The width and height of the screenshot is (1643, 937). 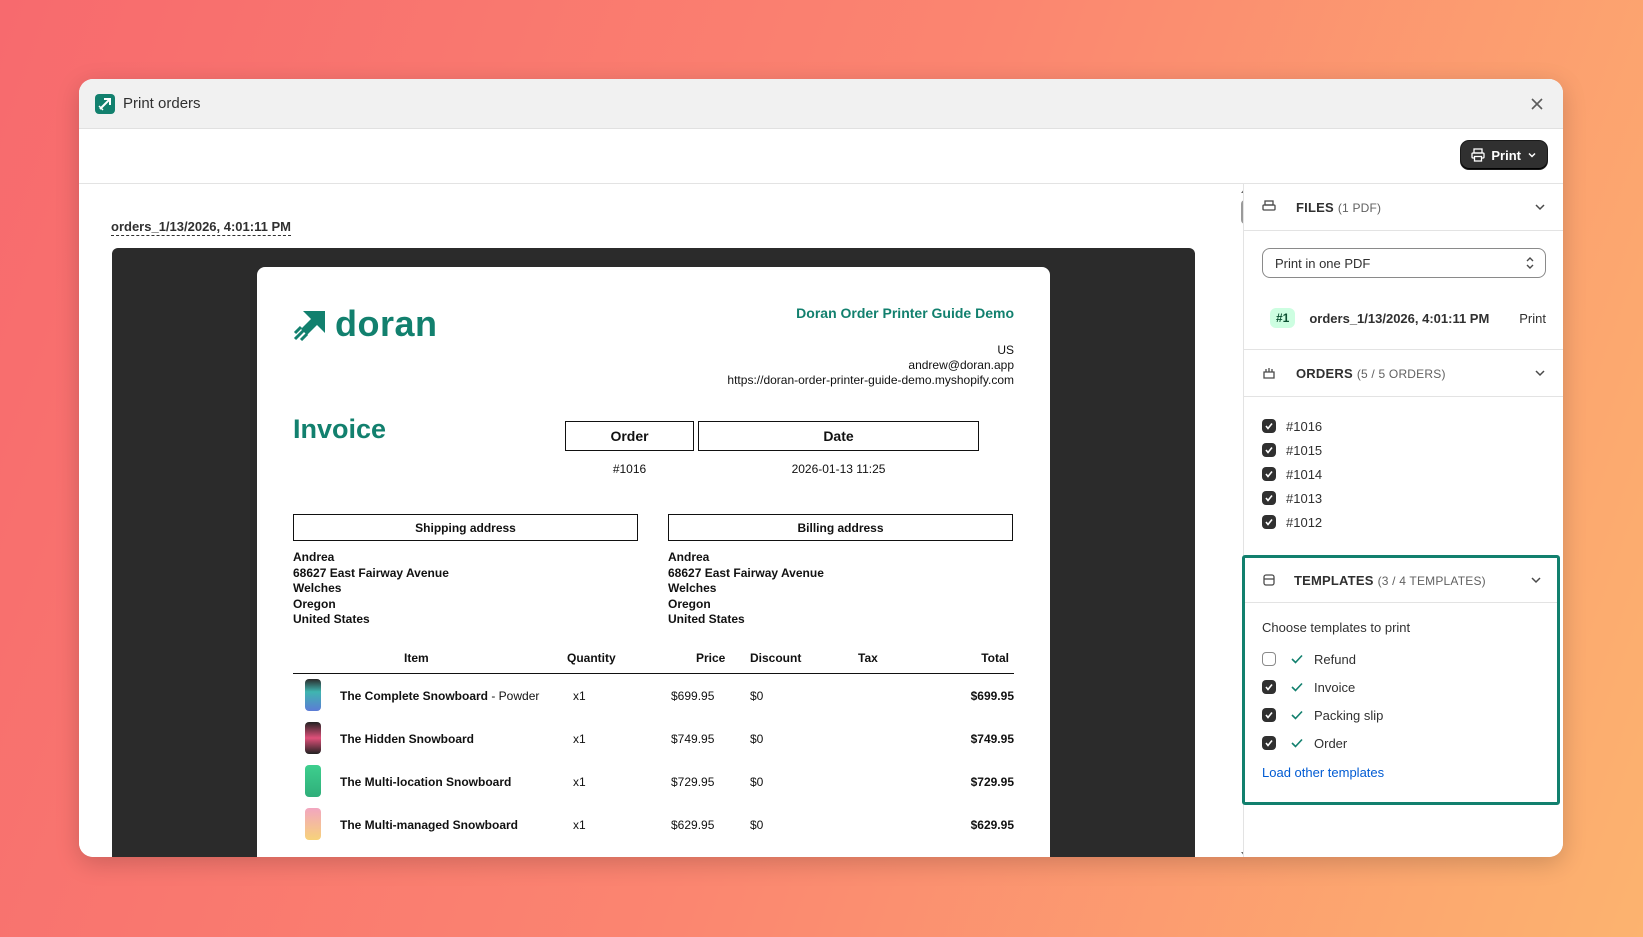 I want to click on template-label: Refund, so click(x=1335, y=659).